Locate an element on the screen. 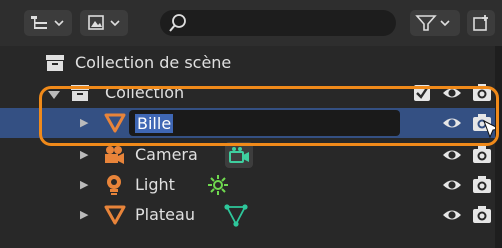  mesh-object-icon is located at coordinates (115, 215).